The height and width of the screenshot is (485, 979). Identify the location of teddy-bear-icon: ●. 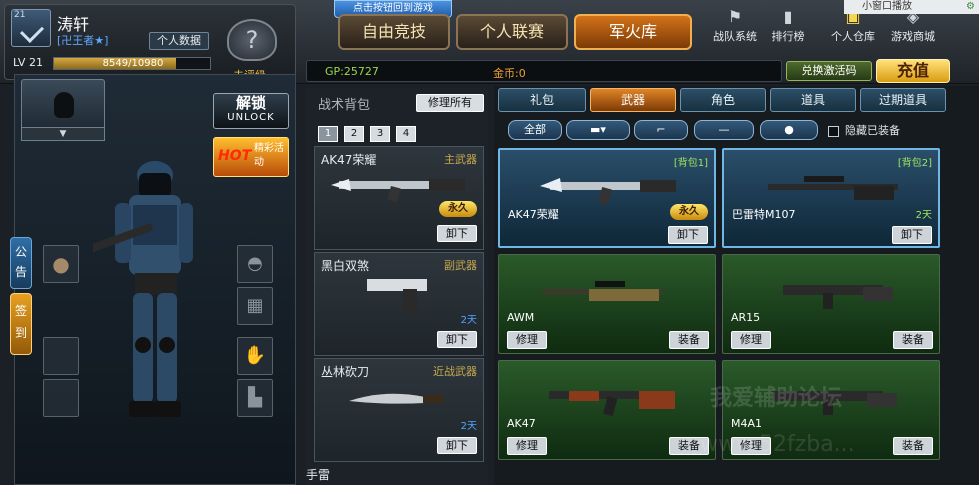
(61, 264).